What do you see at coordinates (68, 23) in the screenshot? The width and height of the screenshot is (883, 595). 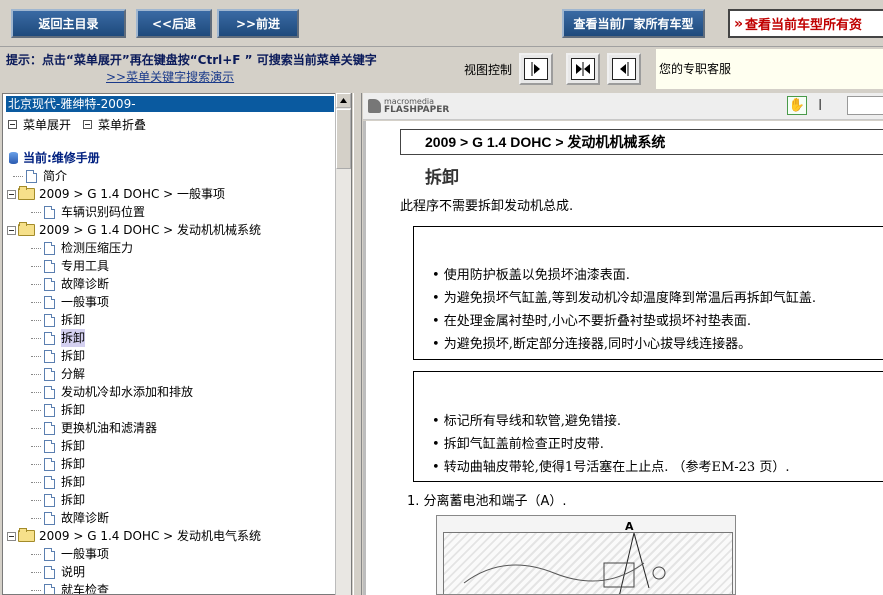 I see `home-button: 返回主目录` at bounding box center [68, 23].